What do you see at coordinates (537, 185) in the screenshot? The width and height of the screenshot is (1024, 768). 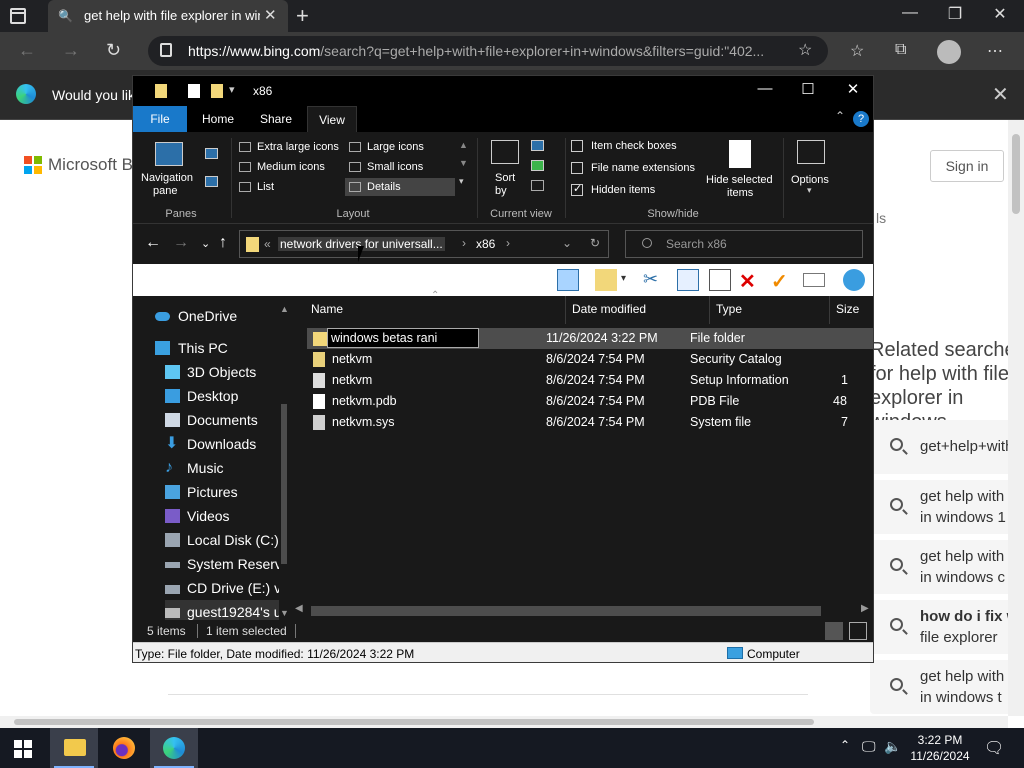 I see `size-columns-icon` at bounding box center [537, 185].